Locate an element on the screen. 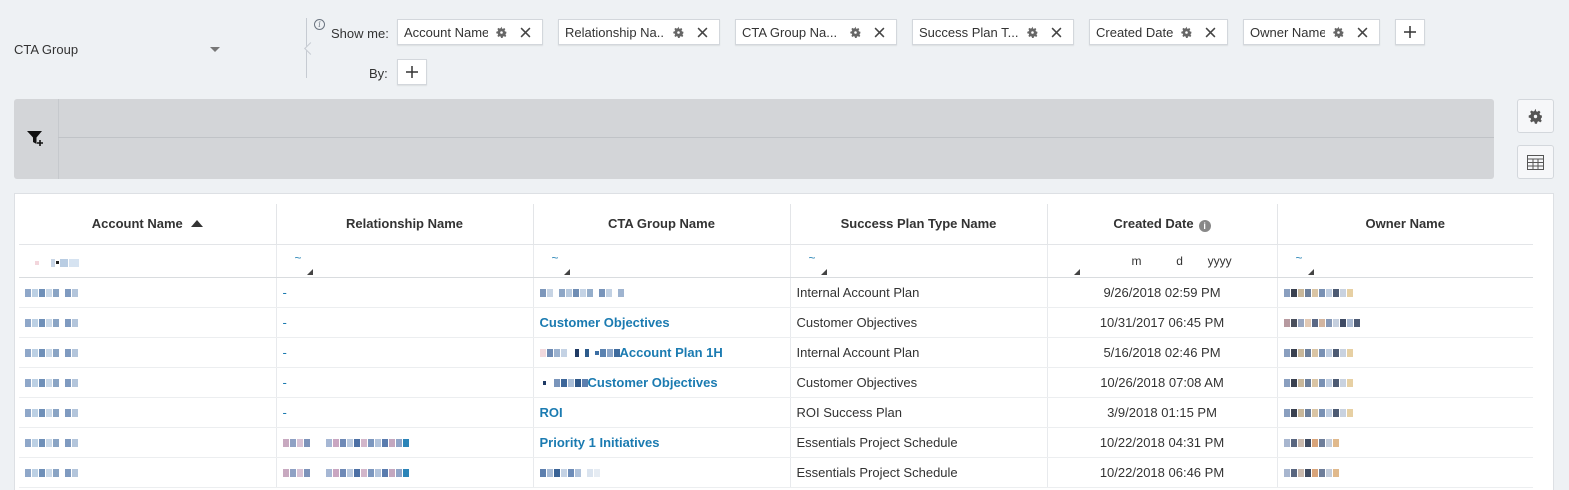 The image size is (1569, 490). created-date-value: 10/31/2017 06:45 PM is located at coordinates (1162, 322).